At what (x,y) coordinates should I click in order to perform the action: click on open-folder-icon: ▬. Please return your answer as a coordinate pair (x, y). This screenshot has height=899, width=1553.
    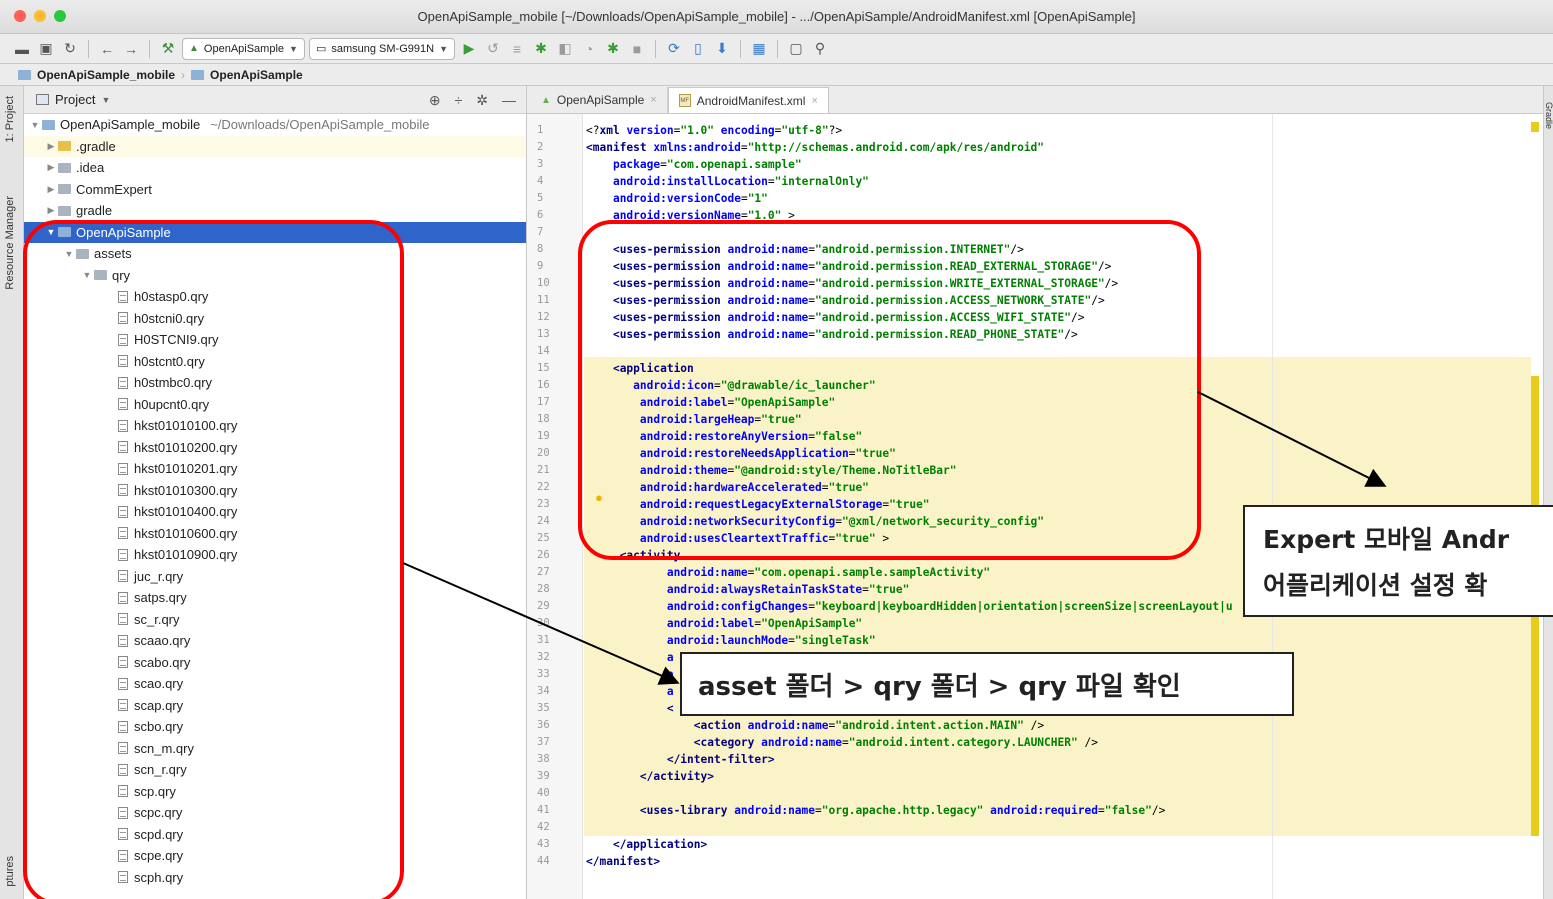
    Looking at the image, I should click on (22, 49).